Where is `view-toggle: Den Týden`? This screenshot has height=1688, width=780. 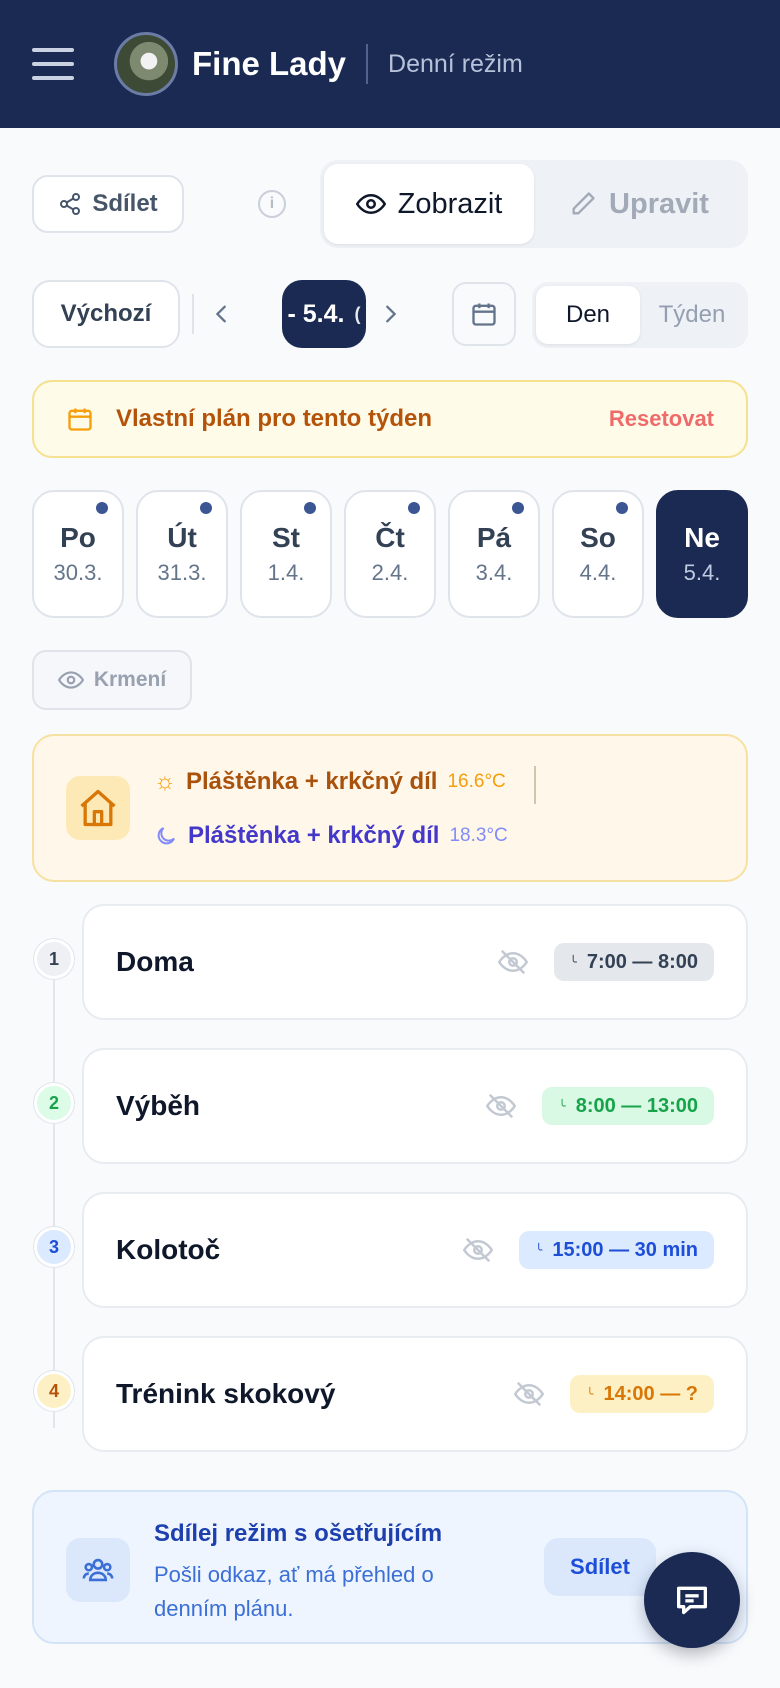
view-toggle: Den Týden is located at coordinates (640, 315).